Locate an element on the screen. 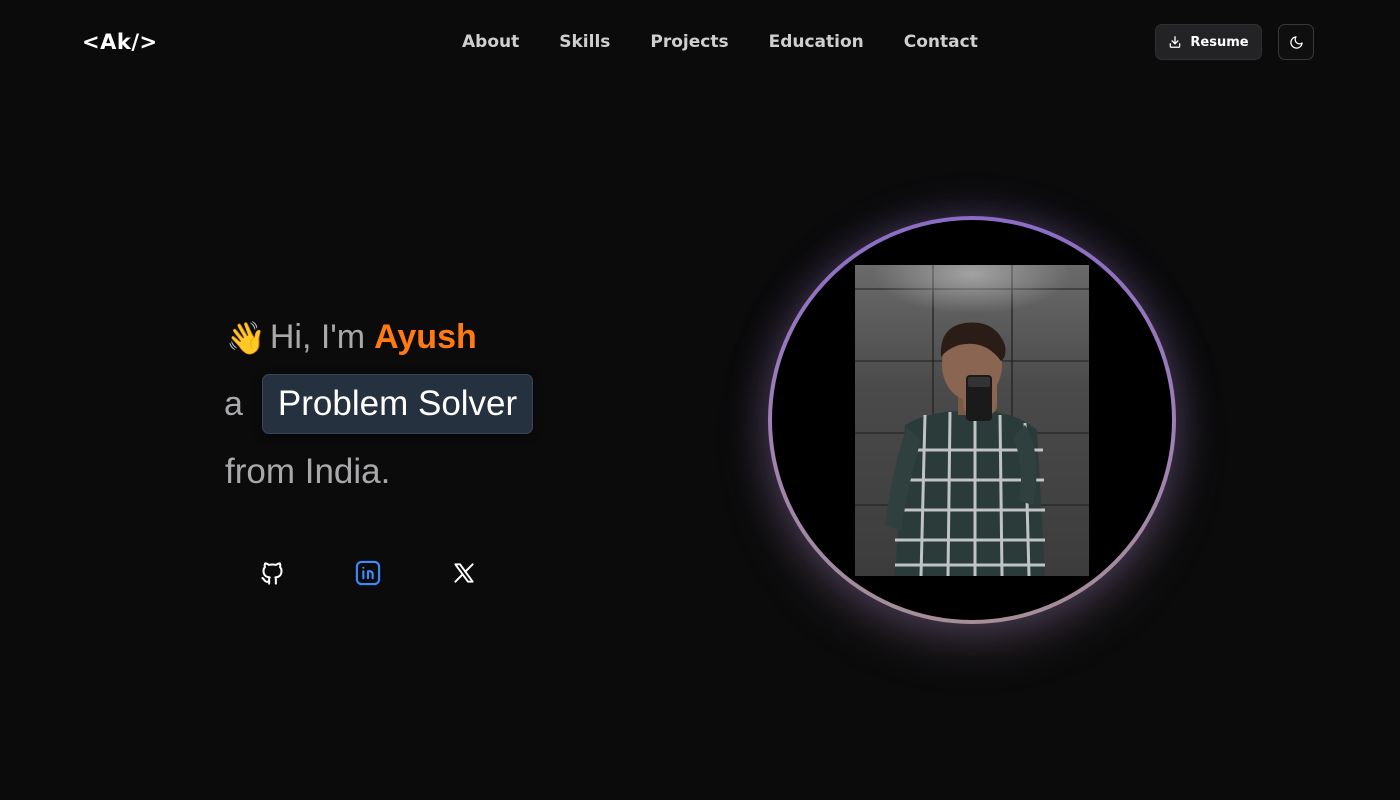 The width and height of the screenshot is (1400, 800). avatar-frame is located at coordinates (972, 420).